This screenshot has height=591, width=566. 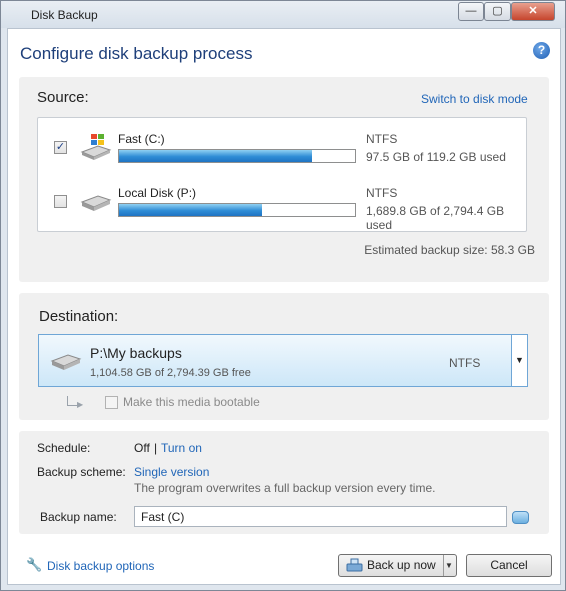 I want to click on schedule-label: Schedule:, so click(x=64, y=448).